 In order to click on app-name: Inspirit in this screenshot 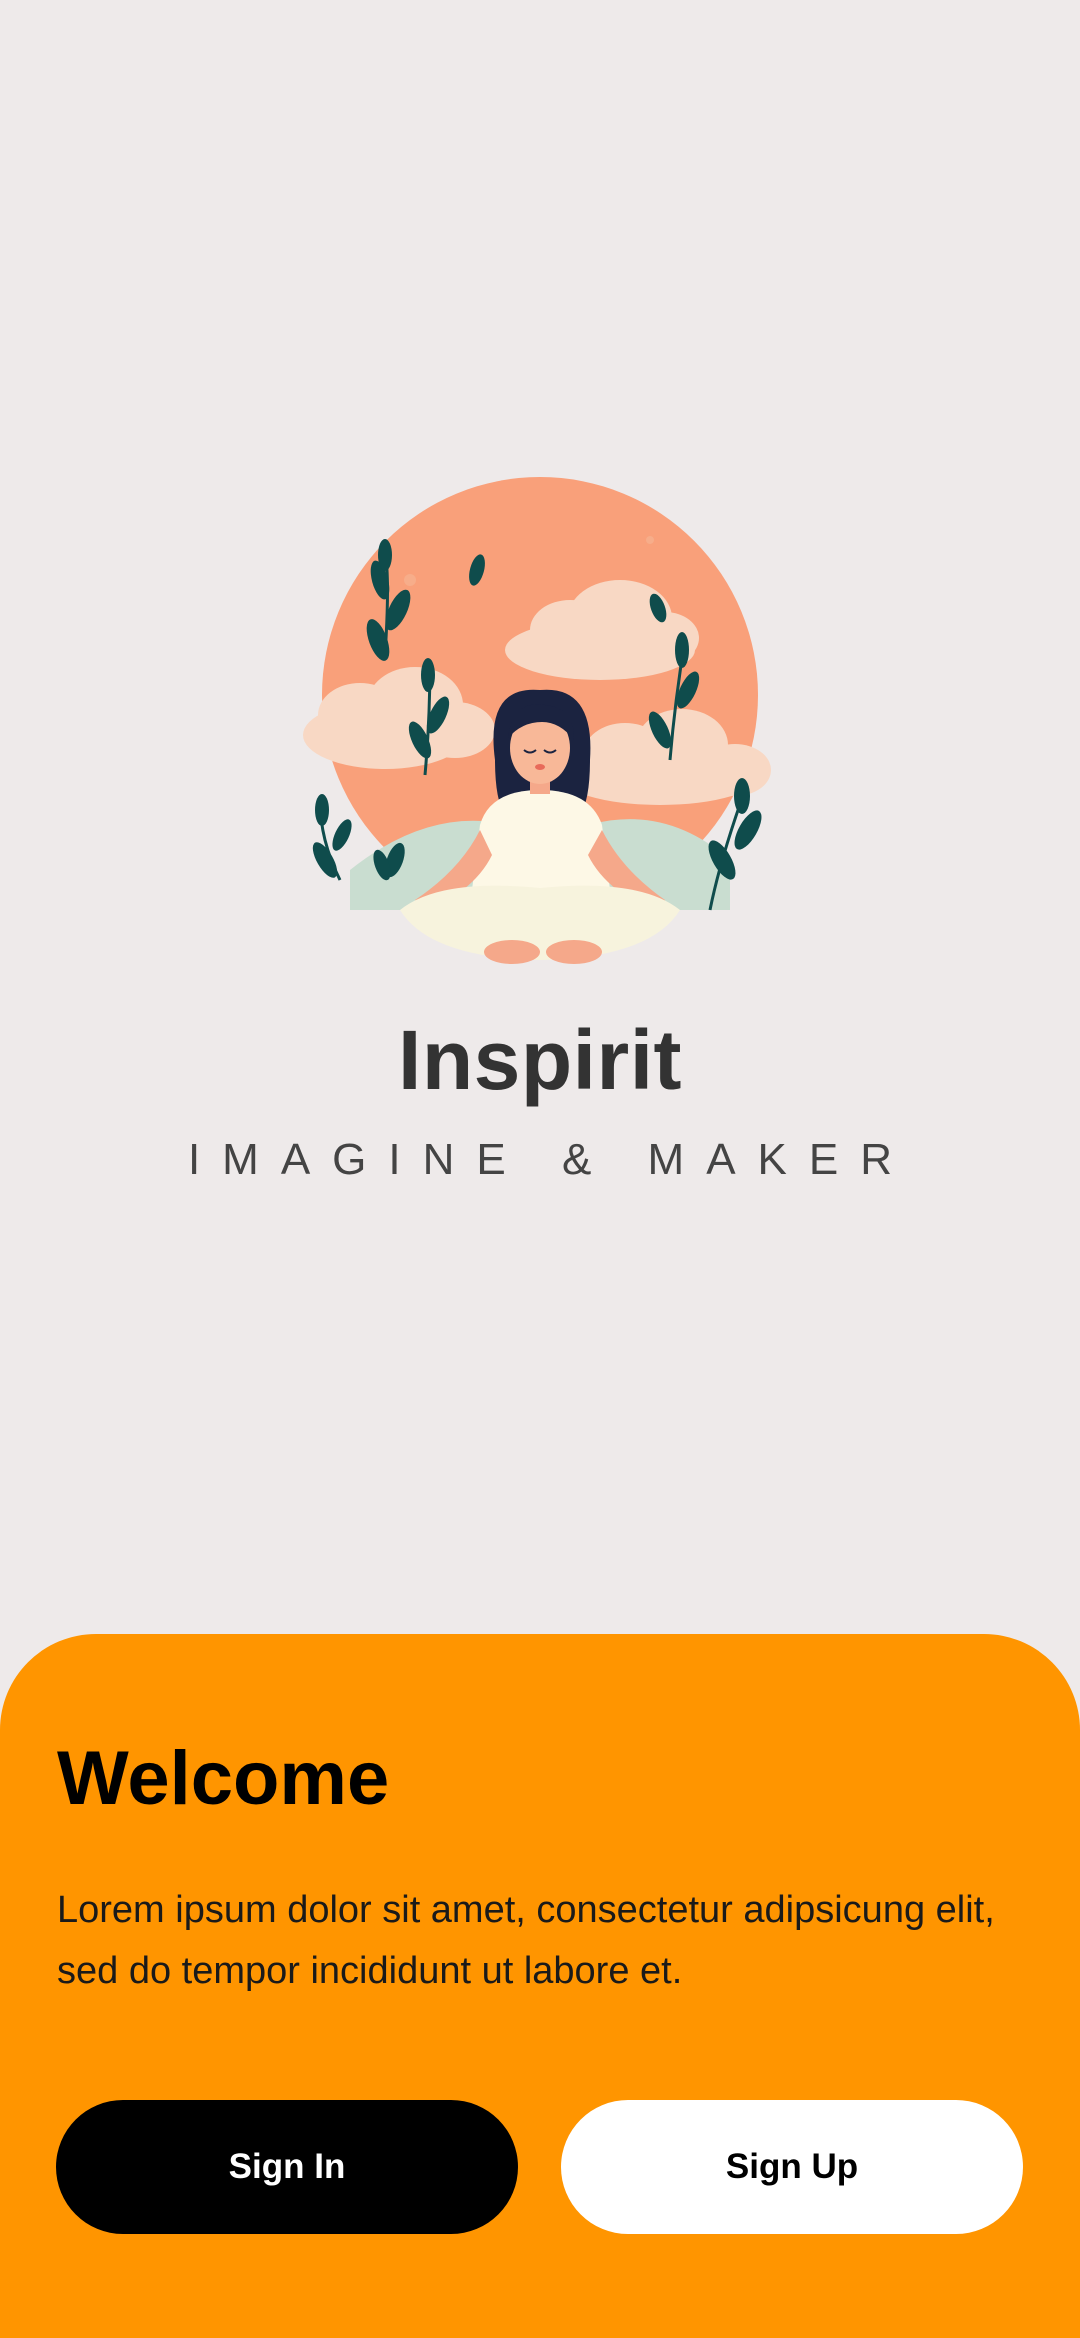, I will do `click(539, 1060)`.